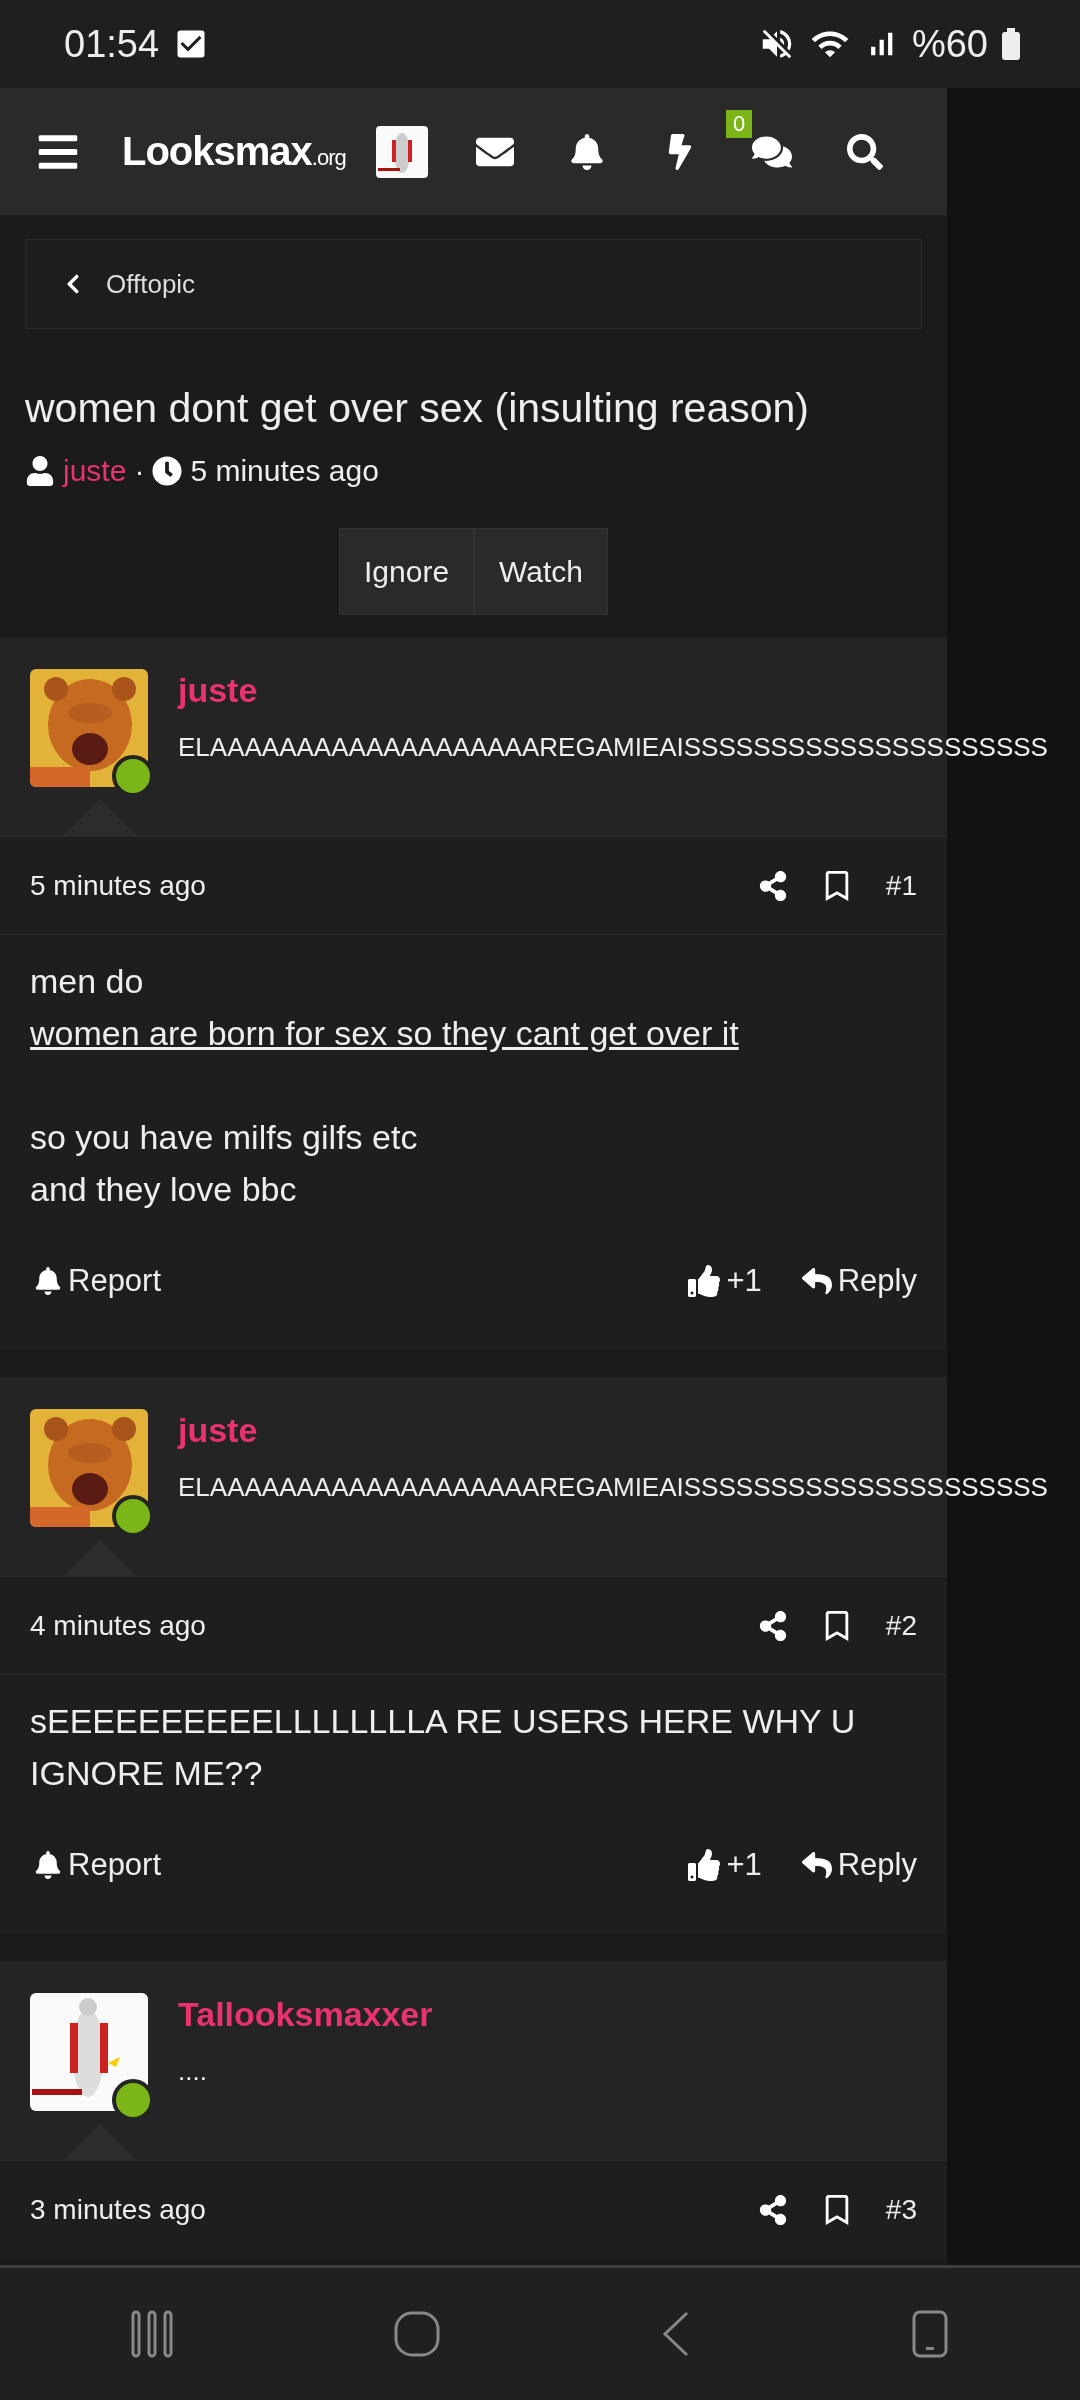  What do you see at coordinates (901, 2210) in the screenshot?
I see `post-number: #3` at bounding box center [901, 2210].